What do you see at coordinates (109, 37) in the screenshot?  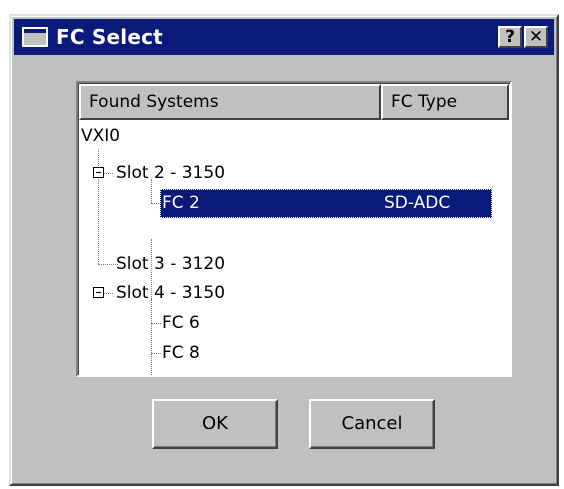 I see `window-title: FC Select` at bounding box center [109, 37].